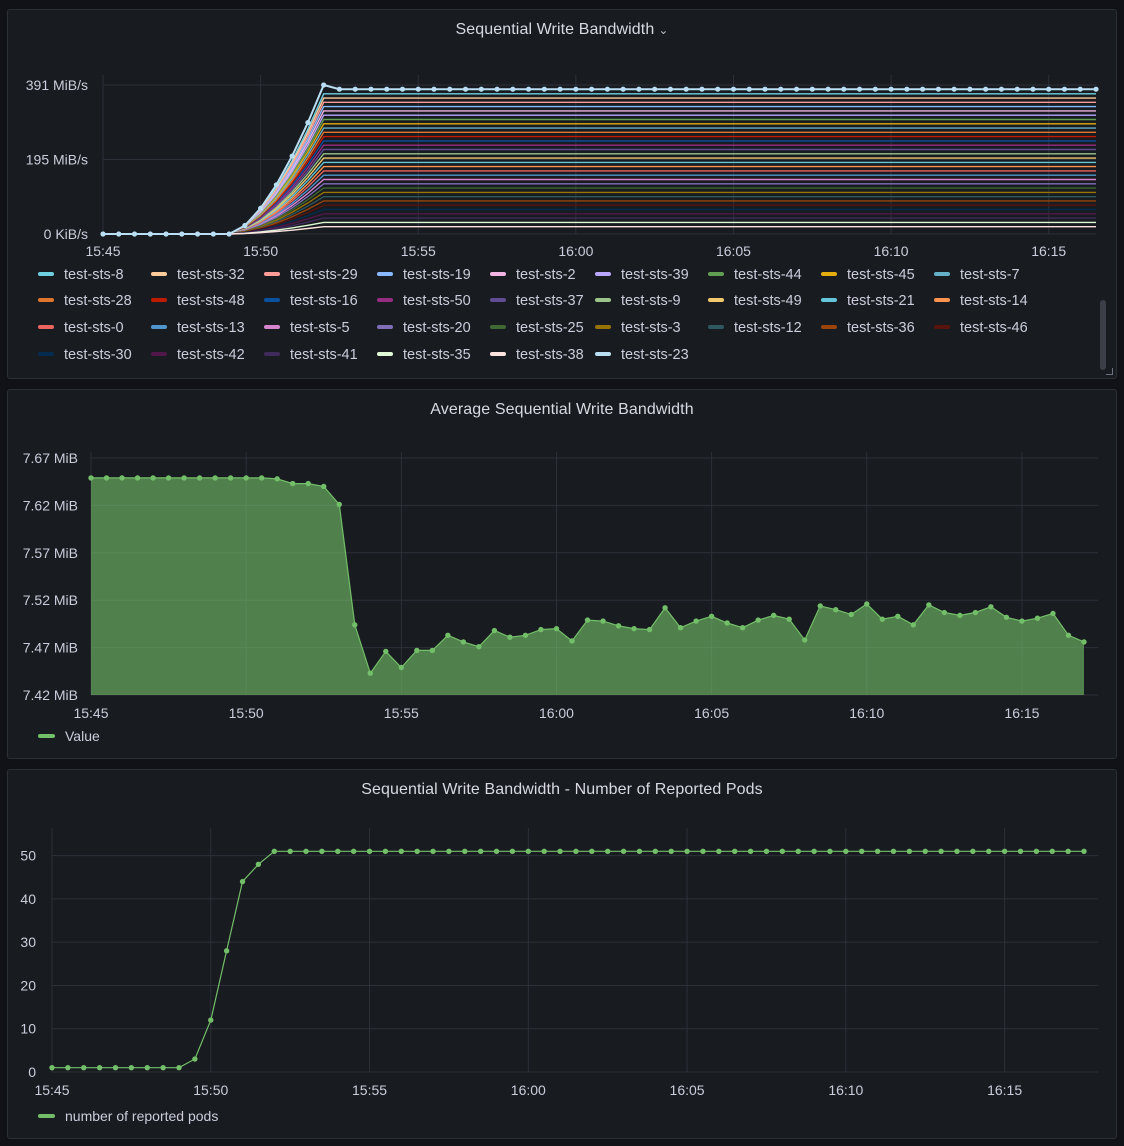 This screenshot has height=1146, width=1124. Describe the element at coordinates (1109, 371) in the screenshot. I see `resize-handle` at that location.